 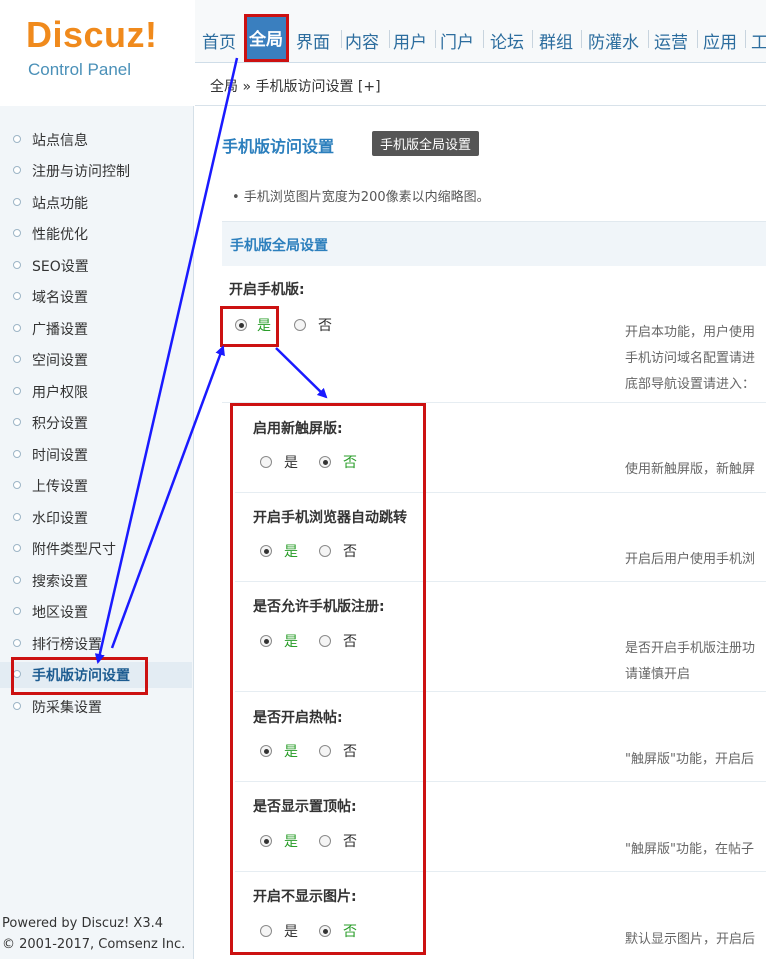 What do you see at coordinates (300, 325) in the screenshot?
I see `radio-no` at bounding box center [300, 325].